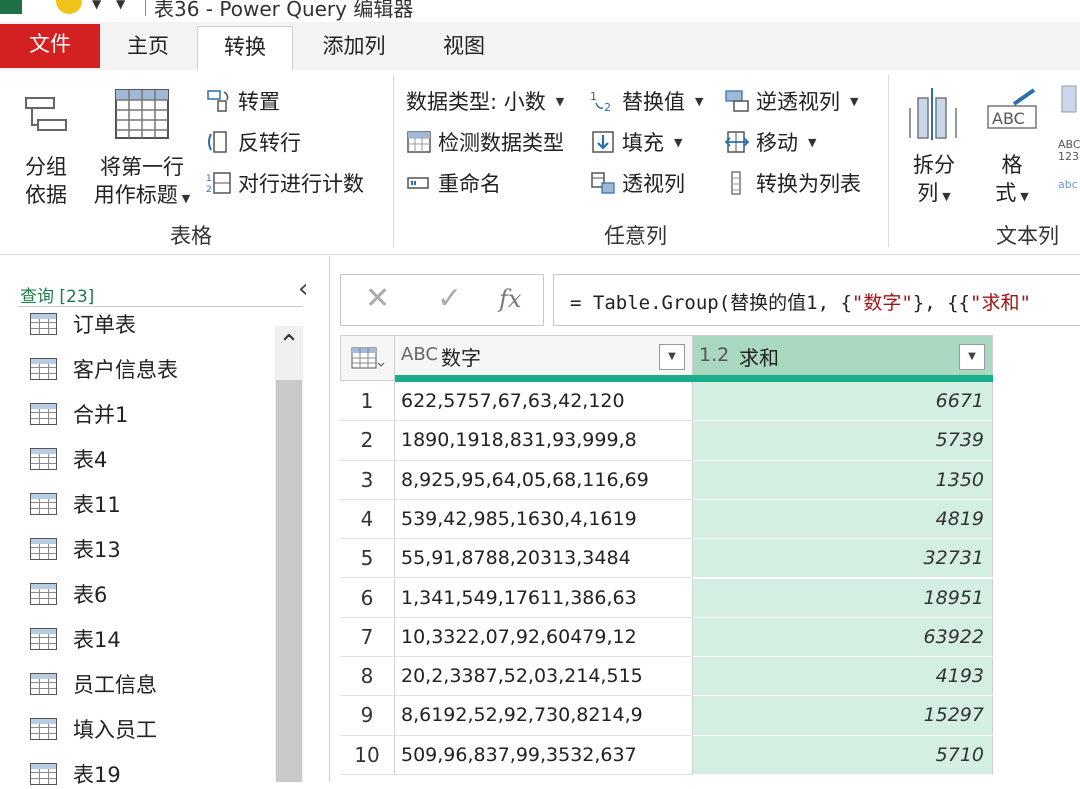 The height and width of the screenshot is (789, 1080). I want to click on tab-view: 视图, so click(464, 48).